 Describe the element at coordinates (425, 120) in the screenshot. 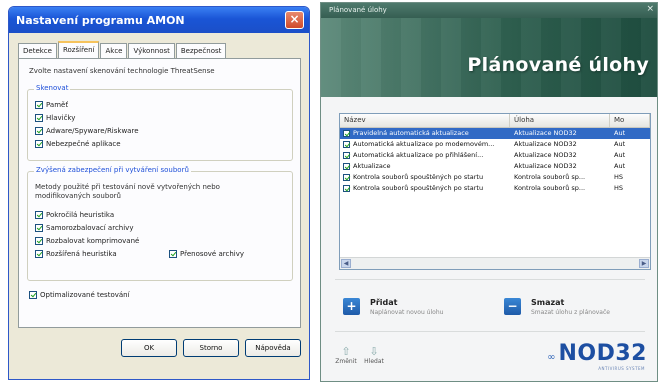

I see `column-header-name: Název` at that location.